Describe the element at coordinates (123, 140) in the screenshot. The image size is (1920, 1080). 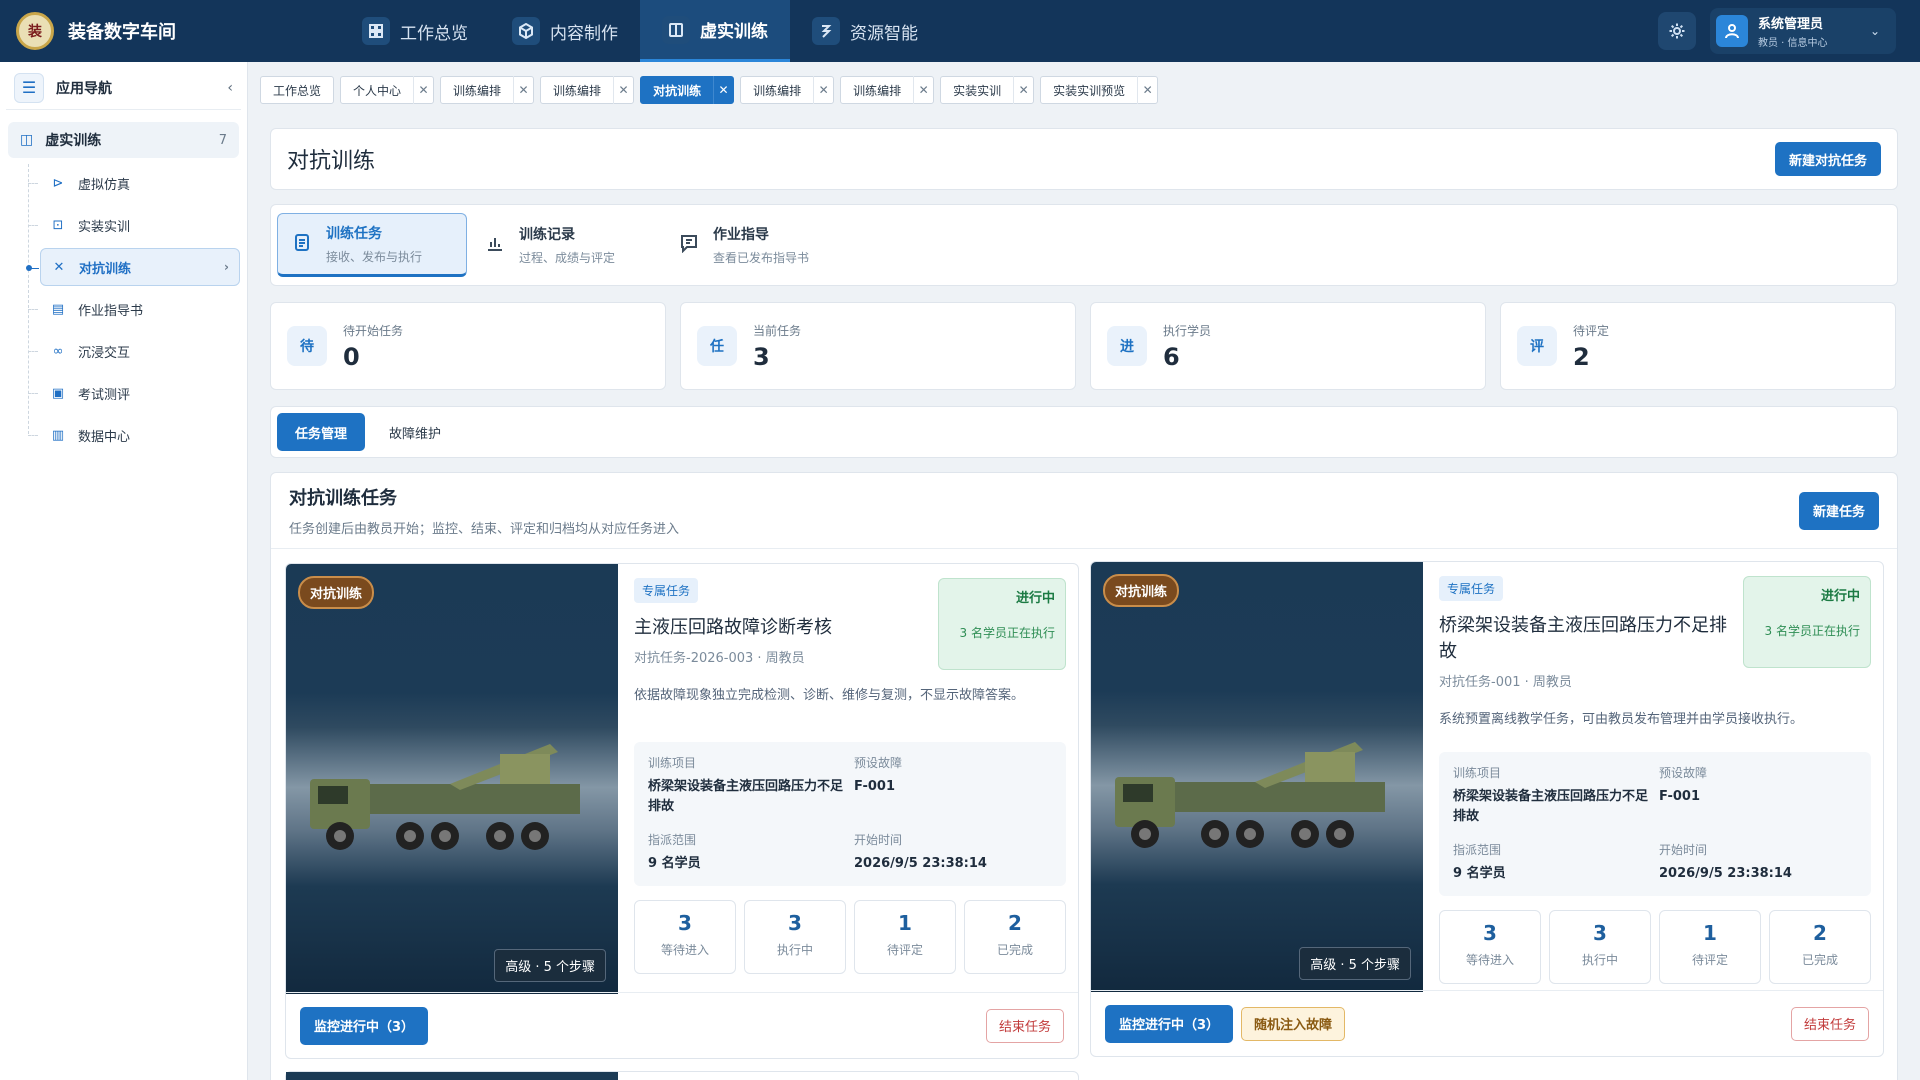
I see `sidebar-group-training: ◫ 虚实训练 7` at that location.